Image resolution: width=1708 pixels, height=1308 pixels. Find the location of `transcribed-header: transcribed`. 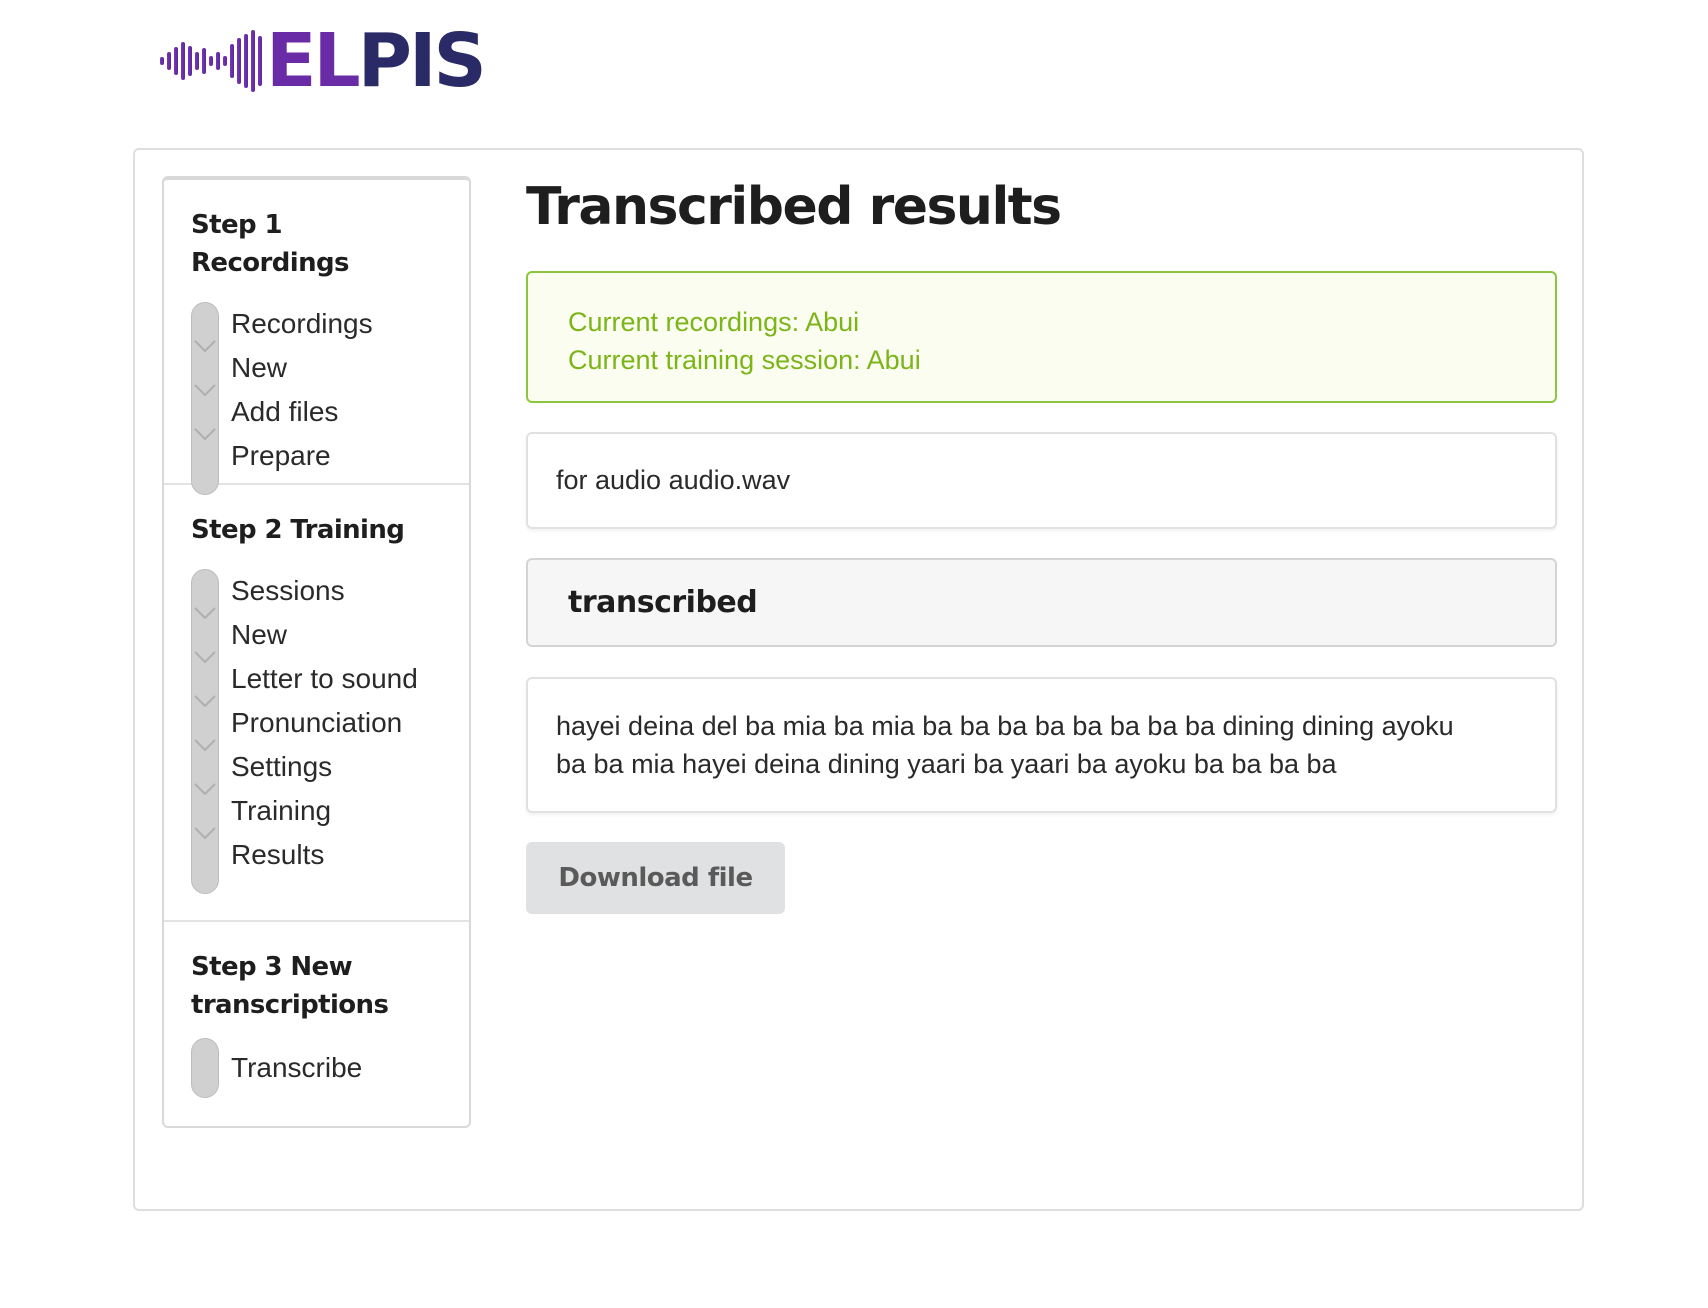

transcribed-header: transcribed is located at coordinates (1041, 602).